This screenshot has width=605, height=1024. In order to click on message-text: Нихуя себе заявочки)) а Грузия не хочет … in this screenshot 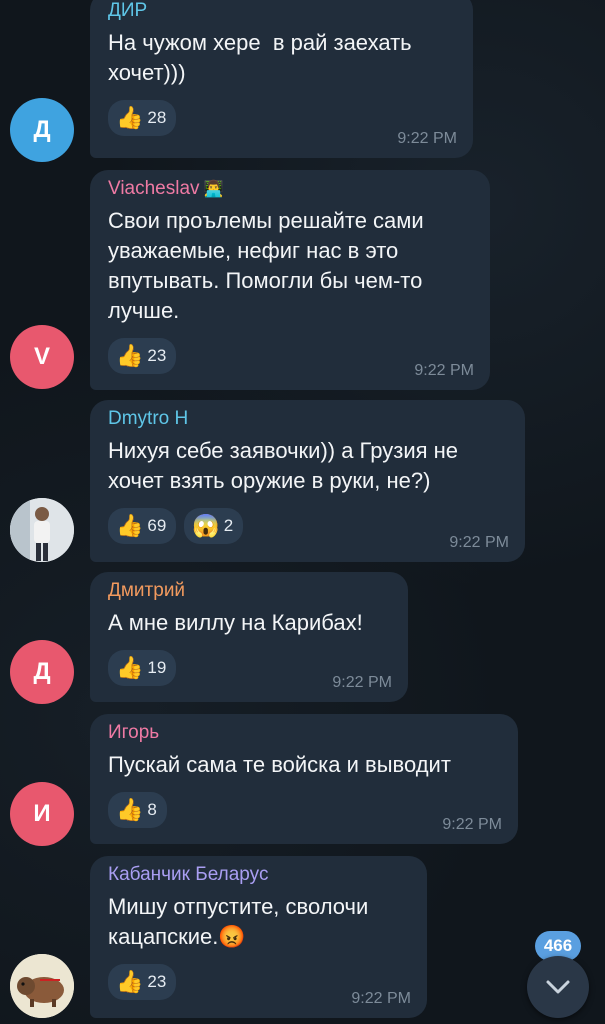, I will do `click(283, 465)`.